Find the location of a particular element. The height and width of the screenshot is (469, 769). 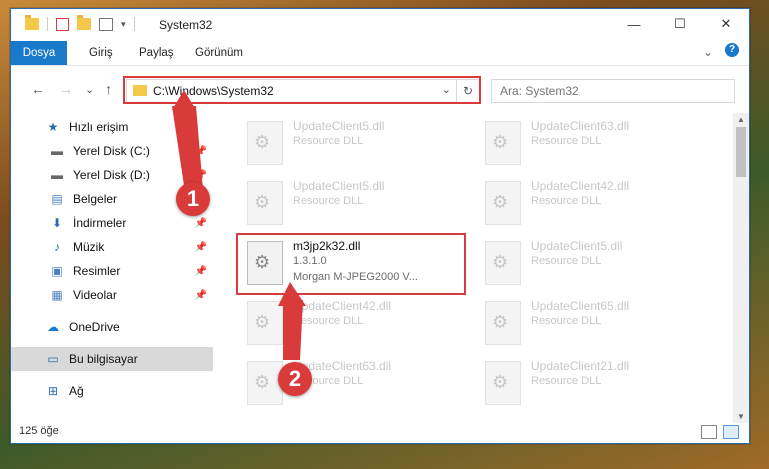

arrow-1-head is located at coordinates (184, 100).